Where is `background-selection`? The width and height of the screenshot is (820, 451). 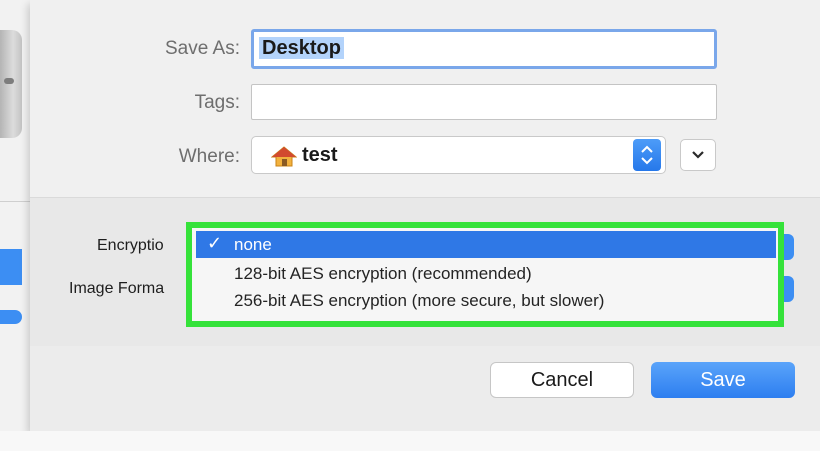
background-selection is located at coordinates (11, 267).